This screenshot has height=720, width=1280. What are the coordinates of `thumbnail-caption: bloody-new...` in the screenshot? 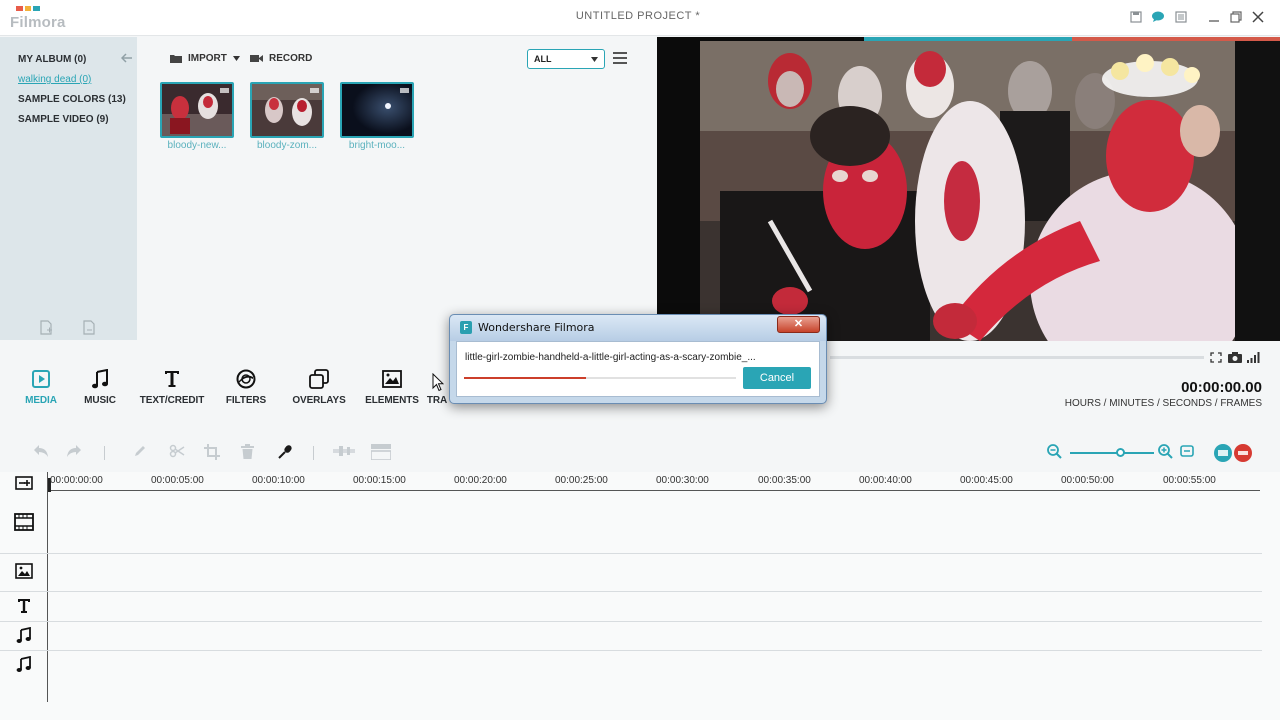 It's located at (197, 145).